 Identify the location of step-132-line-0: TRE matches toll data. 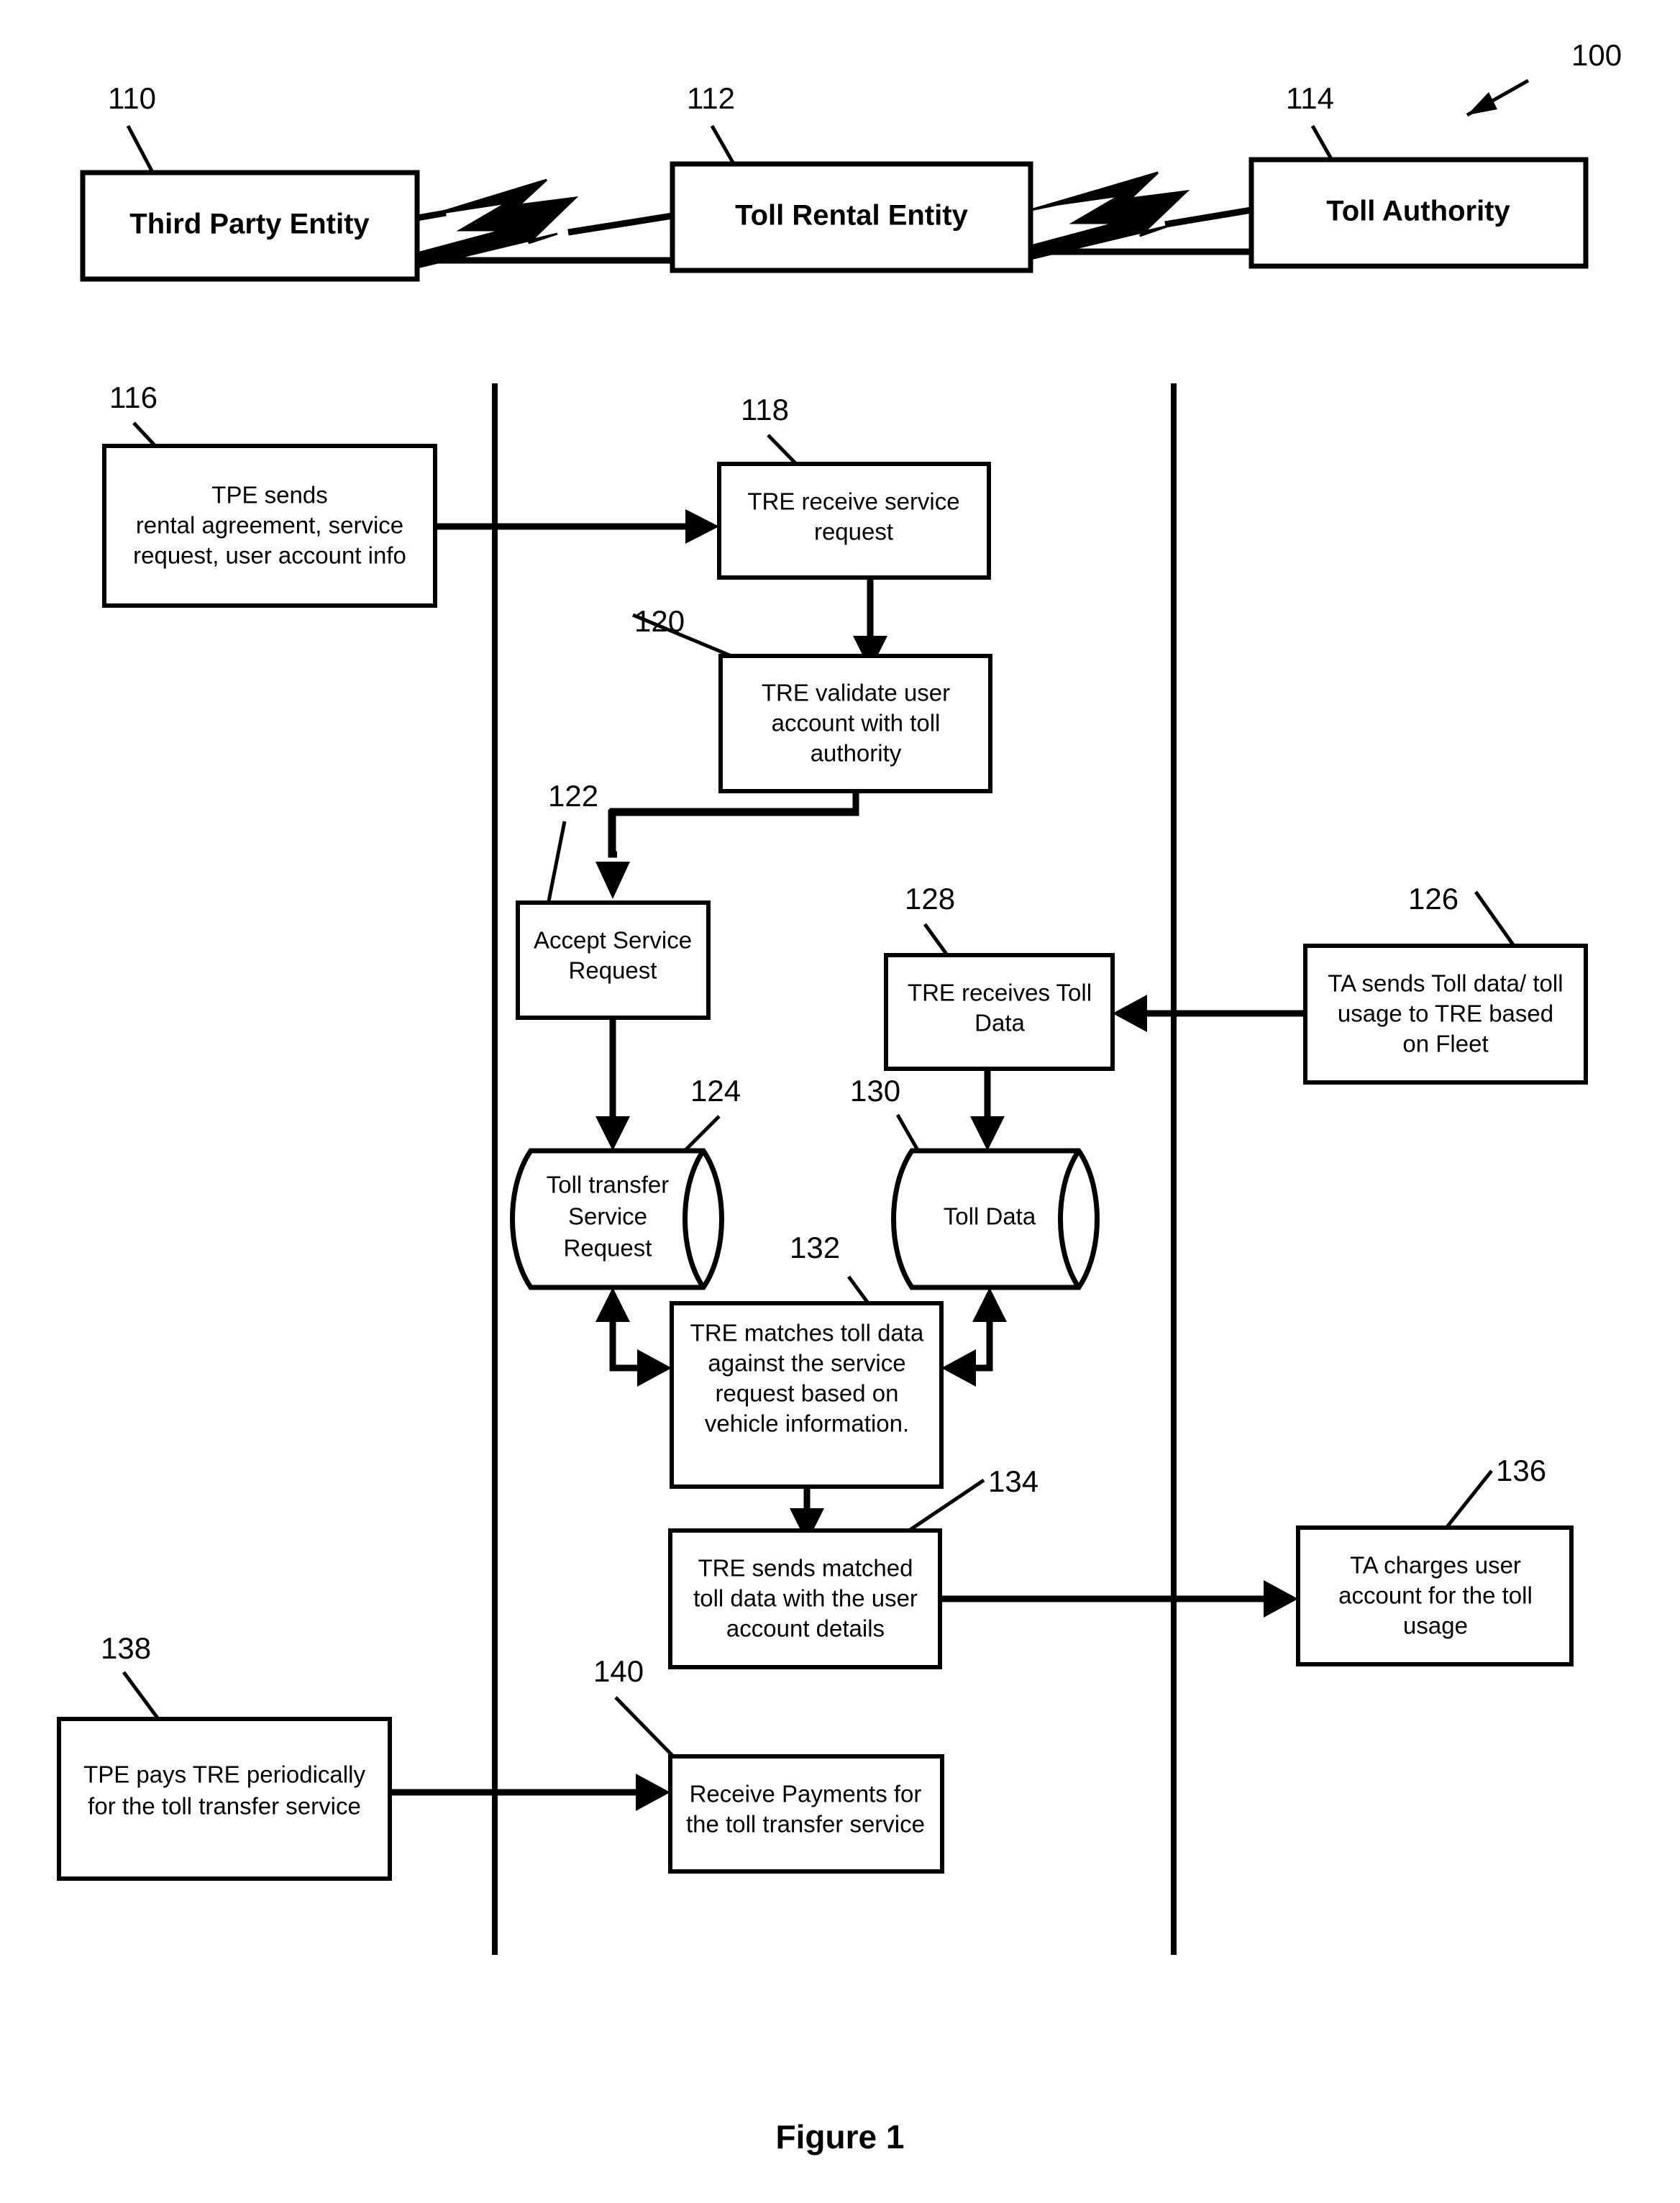
(807, 1333).